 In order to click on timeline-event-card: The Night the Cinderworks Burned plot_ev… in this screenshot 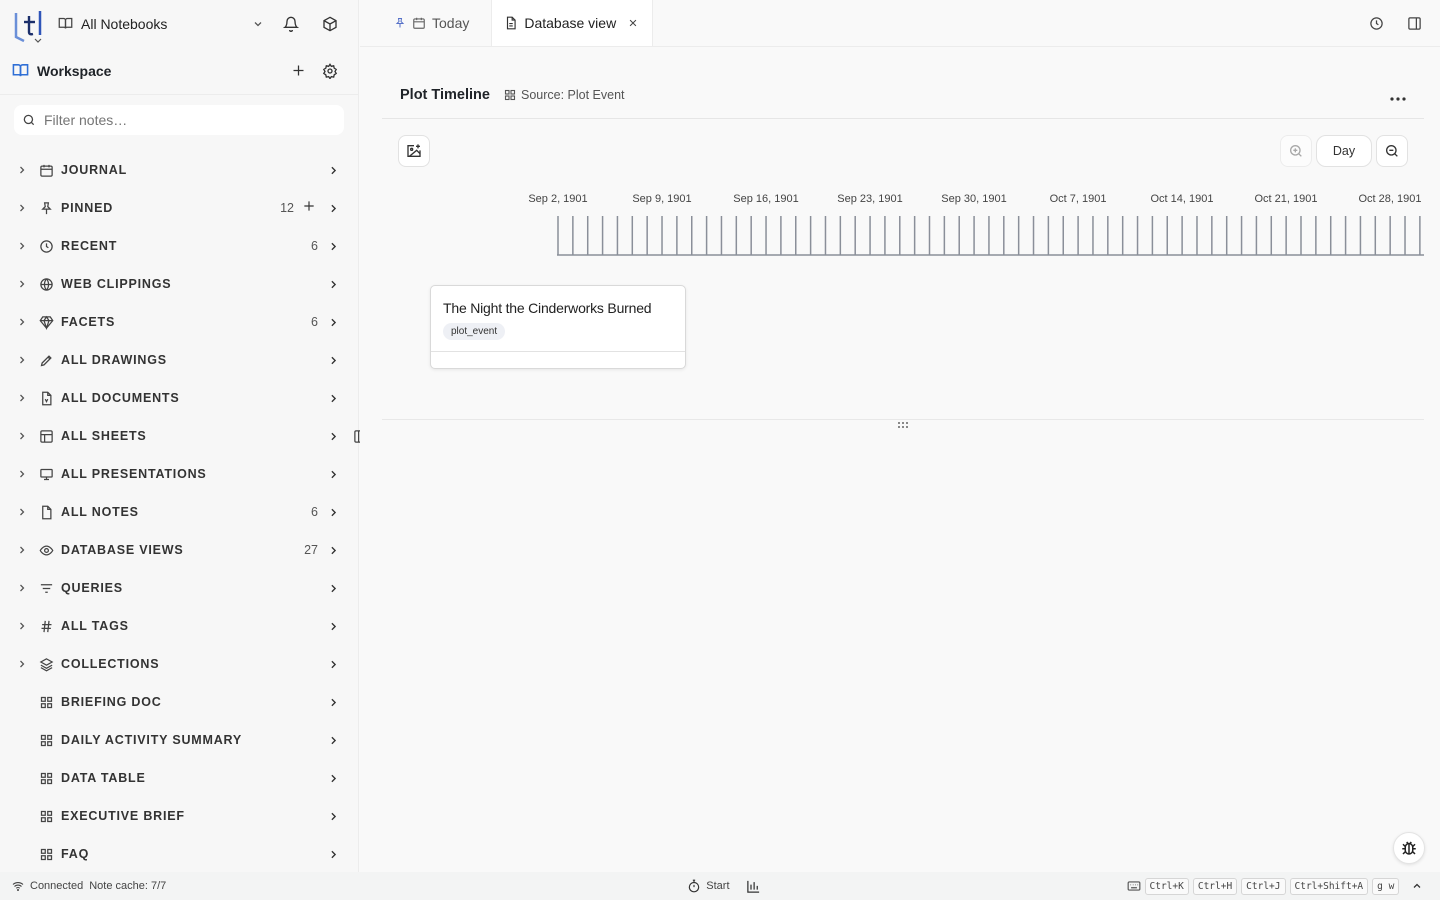, I will do `click(558, 327)`.